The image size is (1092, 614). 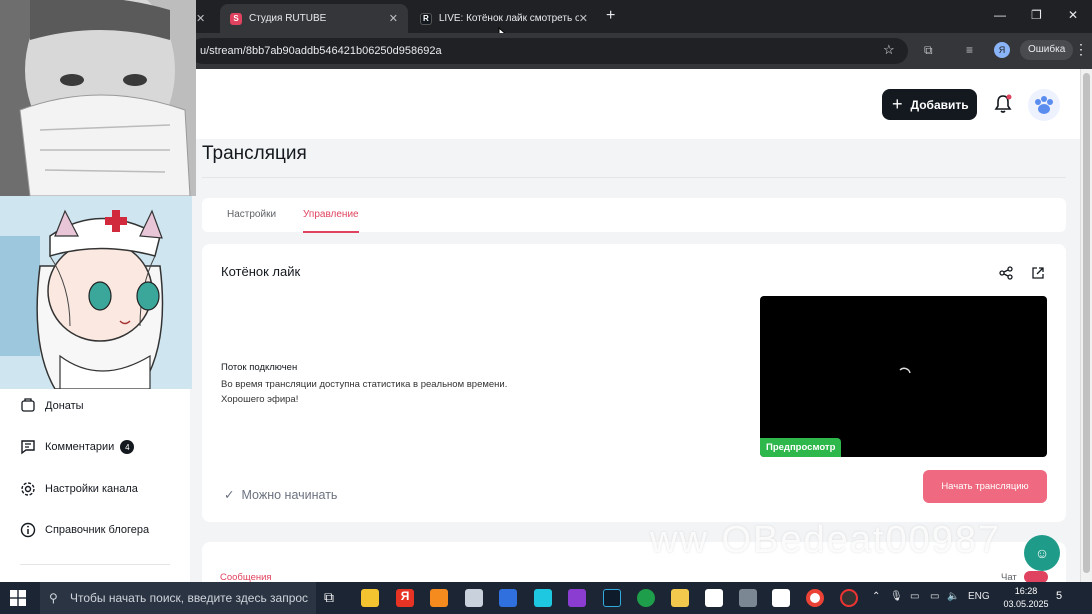 What do you see at coordinates (1026, 604) in the screenshot?
I see `clock-date: 03.05.2025` at bounding box center [1026, 604].